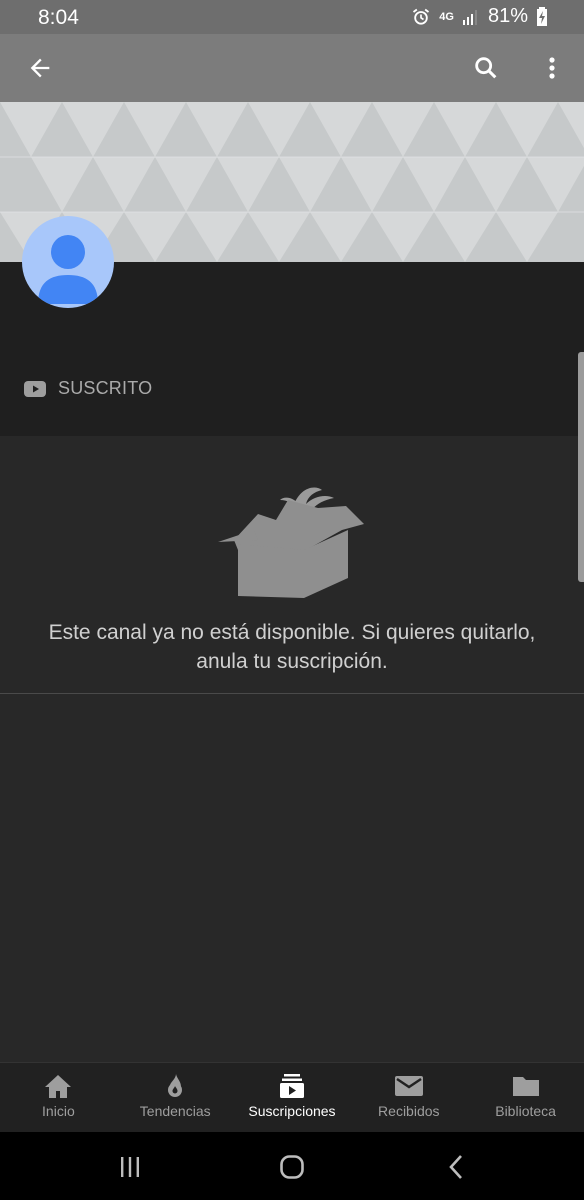 Image resolution: width=584 pixels, height=1200 pixels. Describe the element at coordinates (525, 1086) in the screenshot. I see `folder-icon` at that location.